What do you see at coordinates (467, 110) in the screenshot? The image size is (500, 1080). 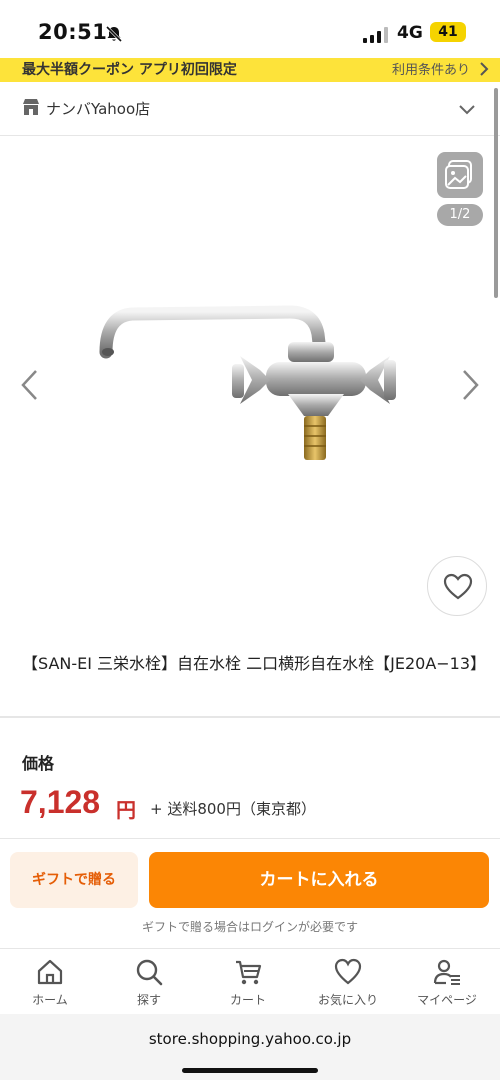 I see `chevron-down-icon` at bounding box center [467, 110].